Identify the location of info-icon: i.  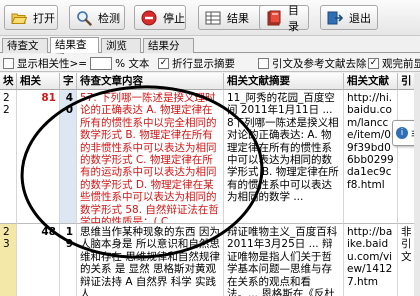
(402, 133).